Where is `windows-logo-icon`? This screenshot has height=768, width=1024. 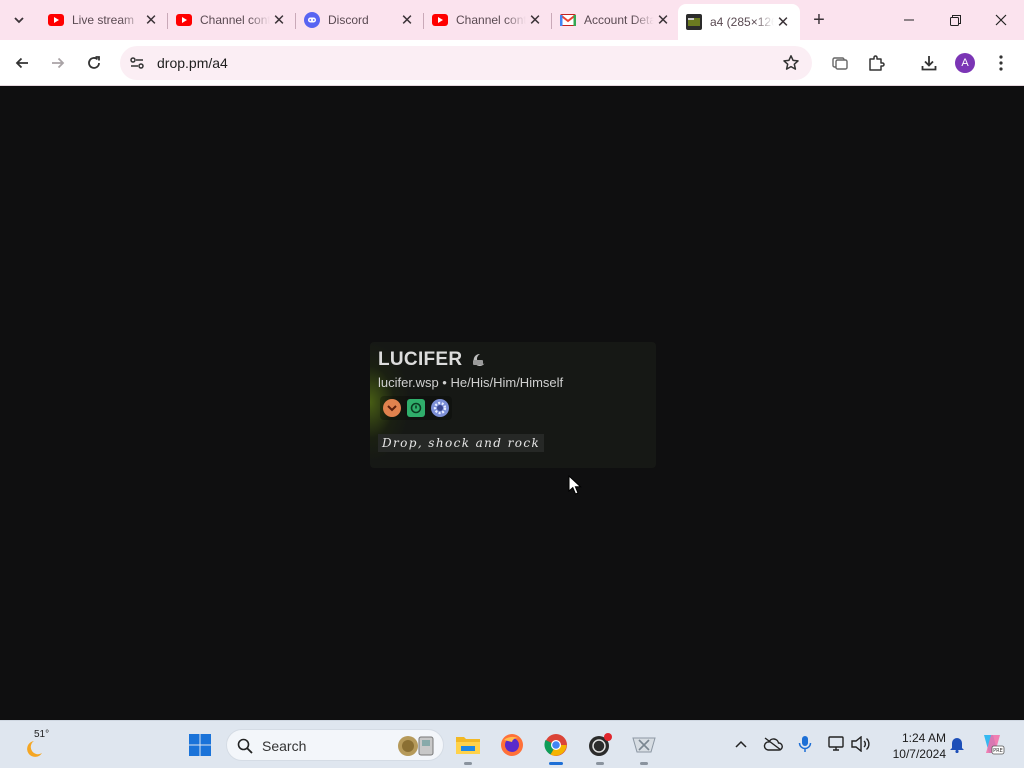 windows-logo-icon is located at coordinates (200, 745).